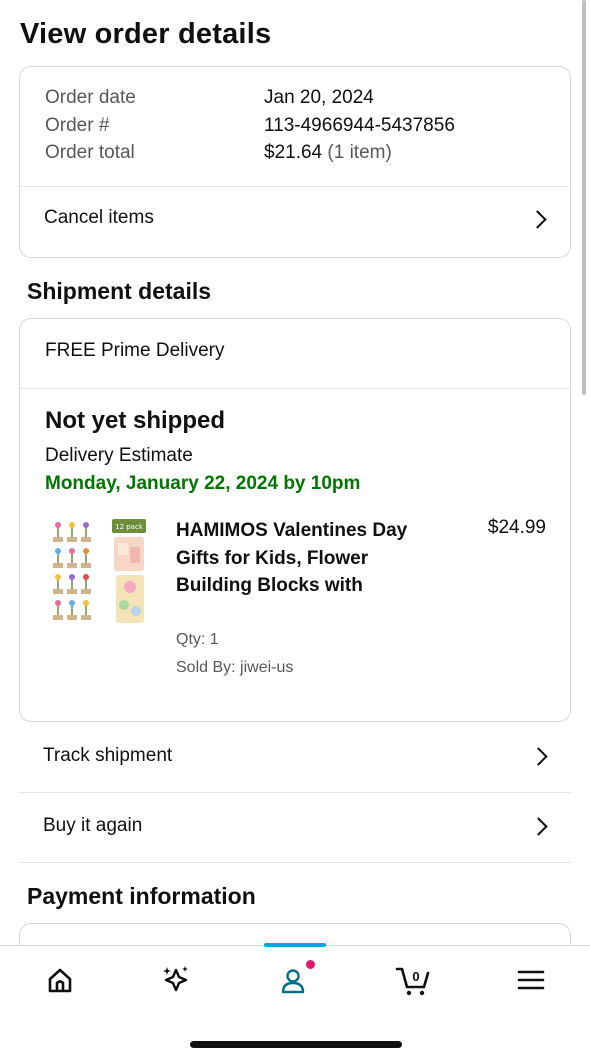  What do you see at coordinates (235, 667) in the screenshot?
I see `product-seller: Sold By: jiwei-us` at bounding box center [235, 667].